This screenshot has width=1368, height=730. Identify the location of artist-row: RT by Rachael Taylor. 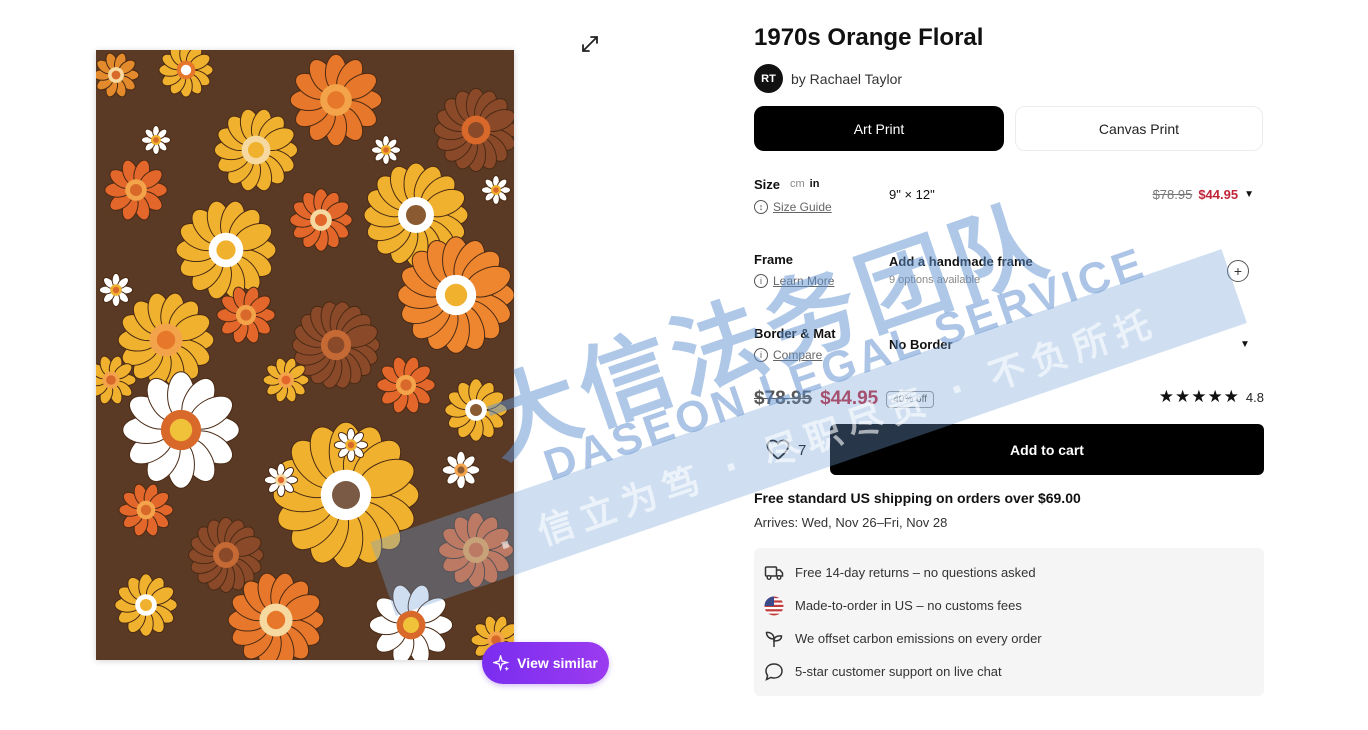
(828, 78).